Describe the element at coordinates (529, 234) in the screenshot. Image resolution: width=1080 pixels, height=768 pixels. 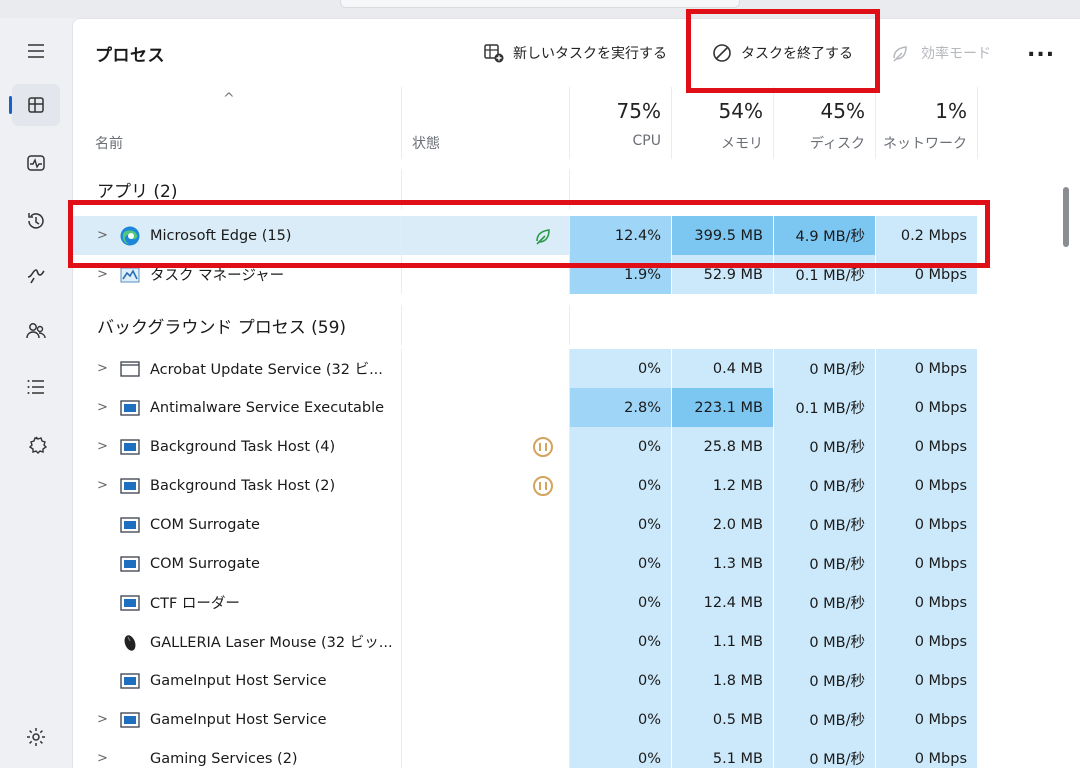
I see `highlight-edge-row` at that location.